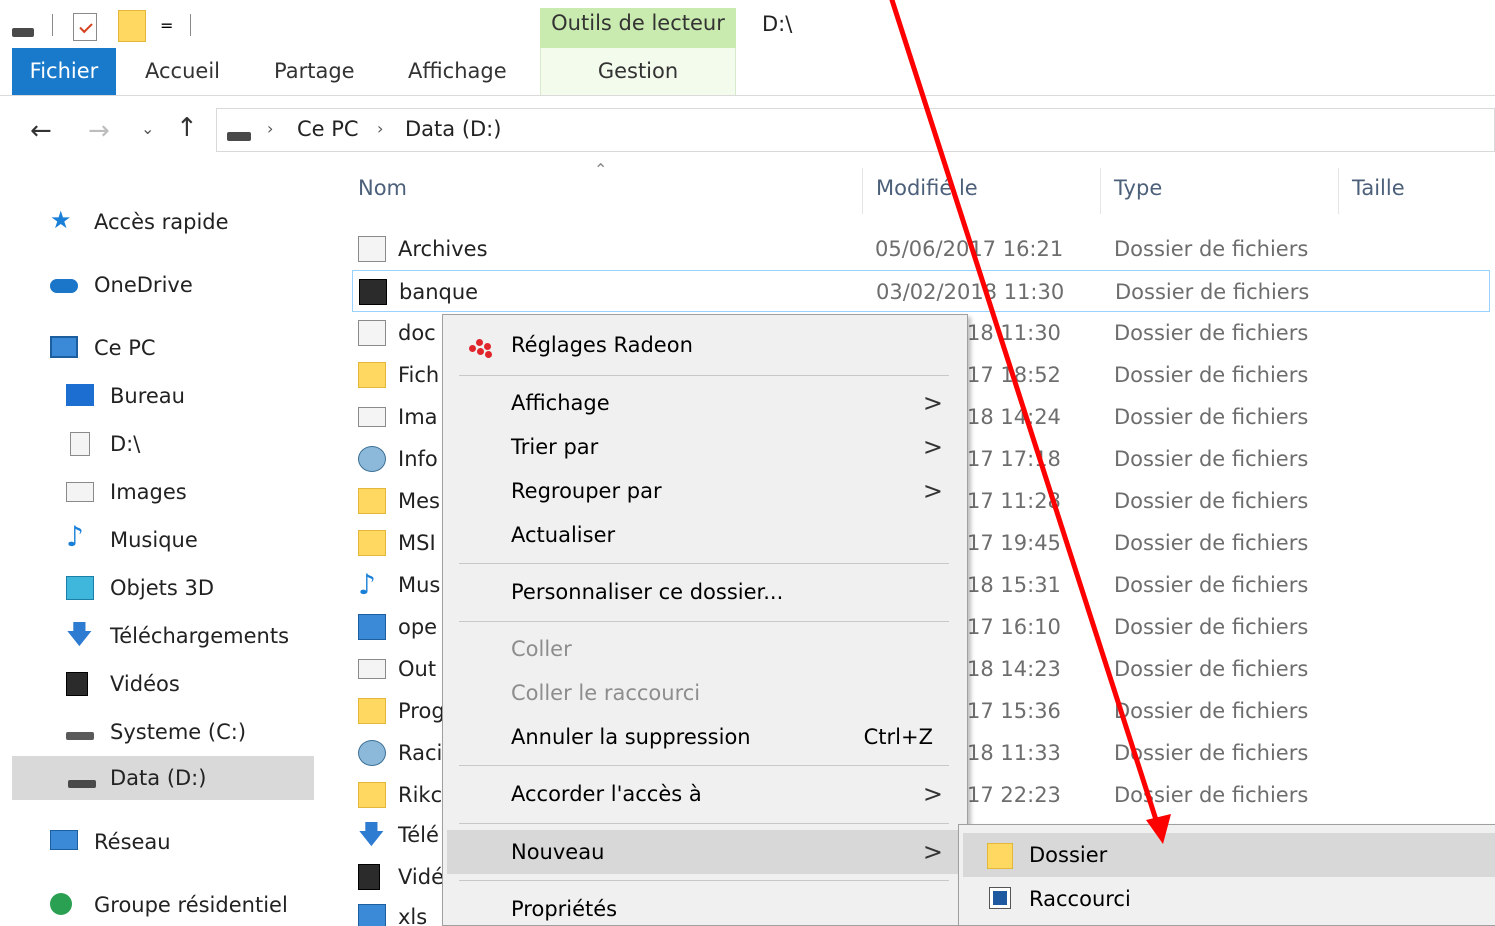 The image size is (1495, 926). I want to click on nav-label: Téléchargements, so click(200, 636).